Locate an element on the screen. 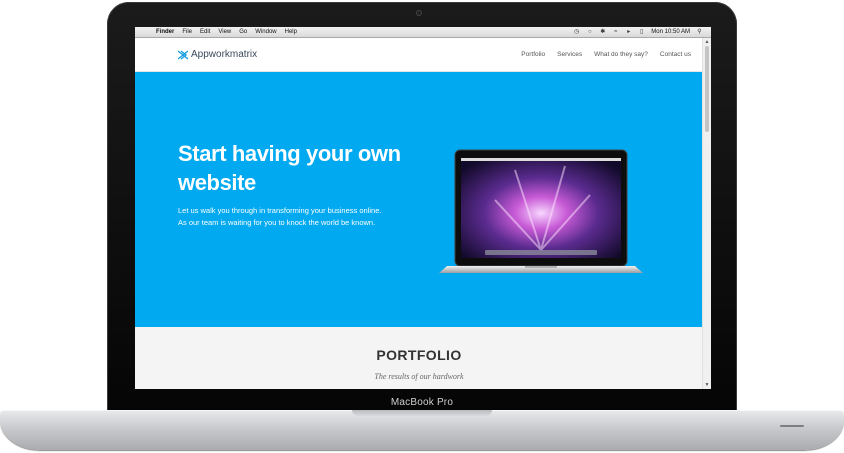  battery-icon: ▯ is located at coordinates (641, 32).